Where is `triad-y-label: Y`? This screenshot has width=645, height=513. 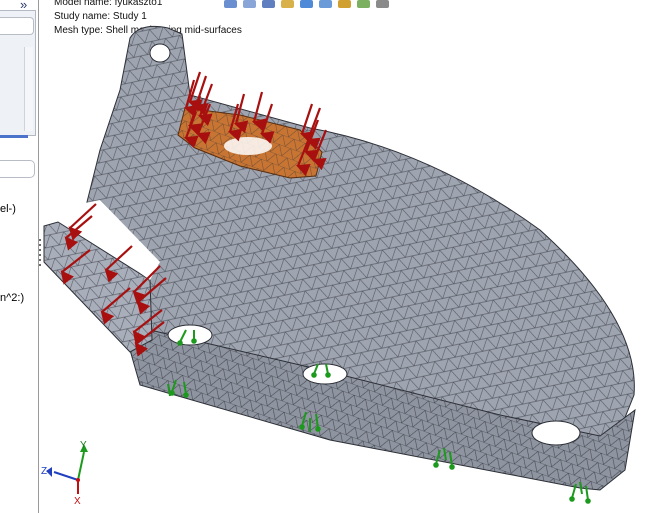
triad-y-label: Y is located at coordinates (83, 445).